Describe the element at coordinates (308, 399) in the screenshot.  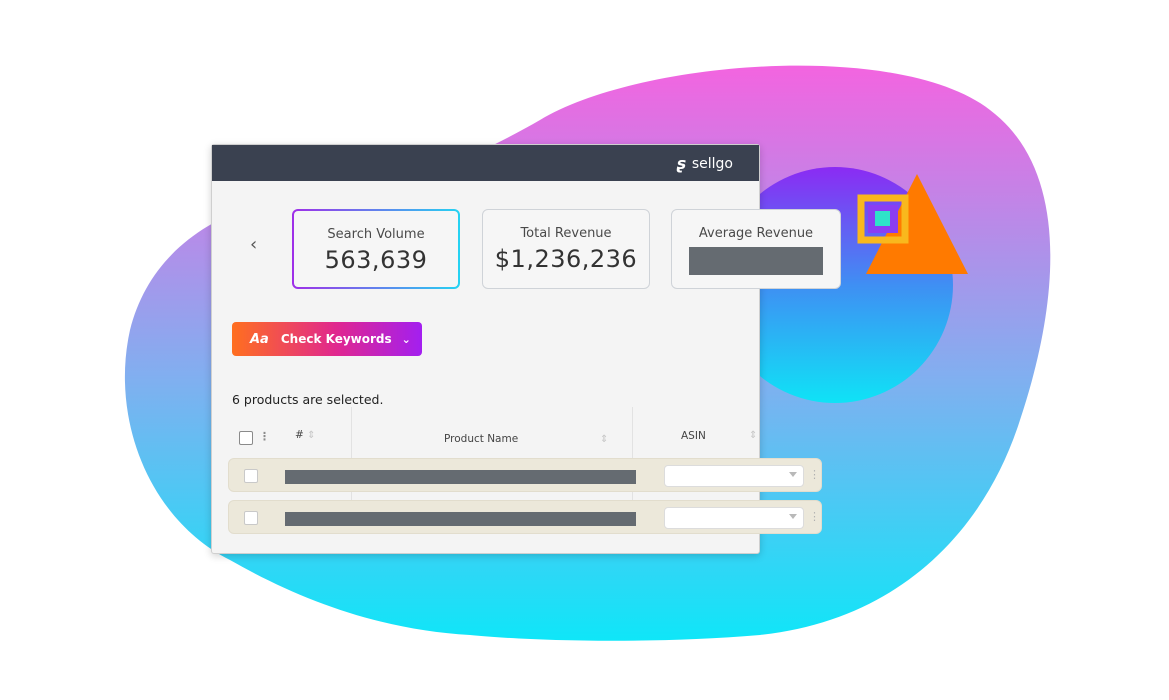
I see `selection-status: 6 products are selected.` at that location.